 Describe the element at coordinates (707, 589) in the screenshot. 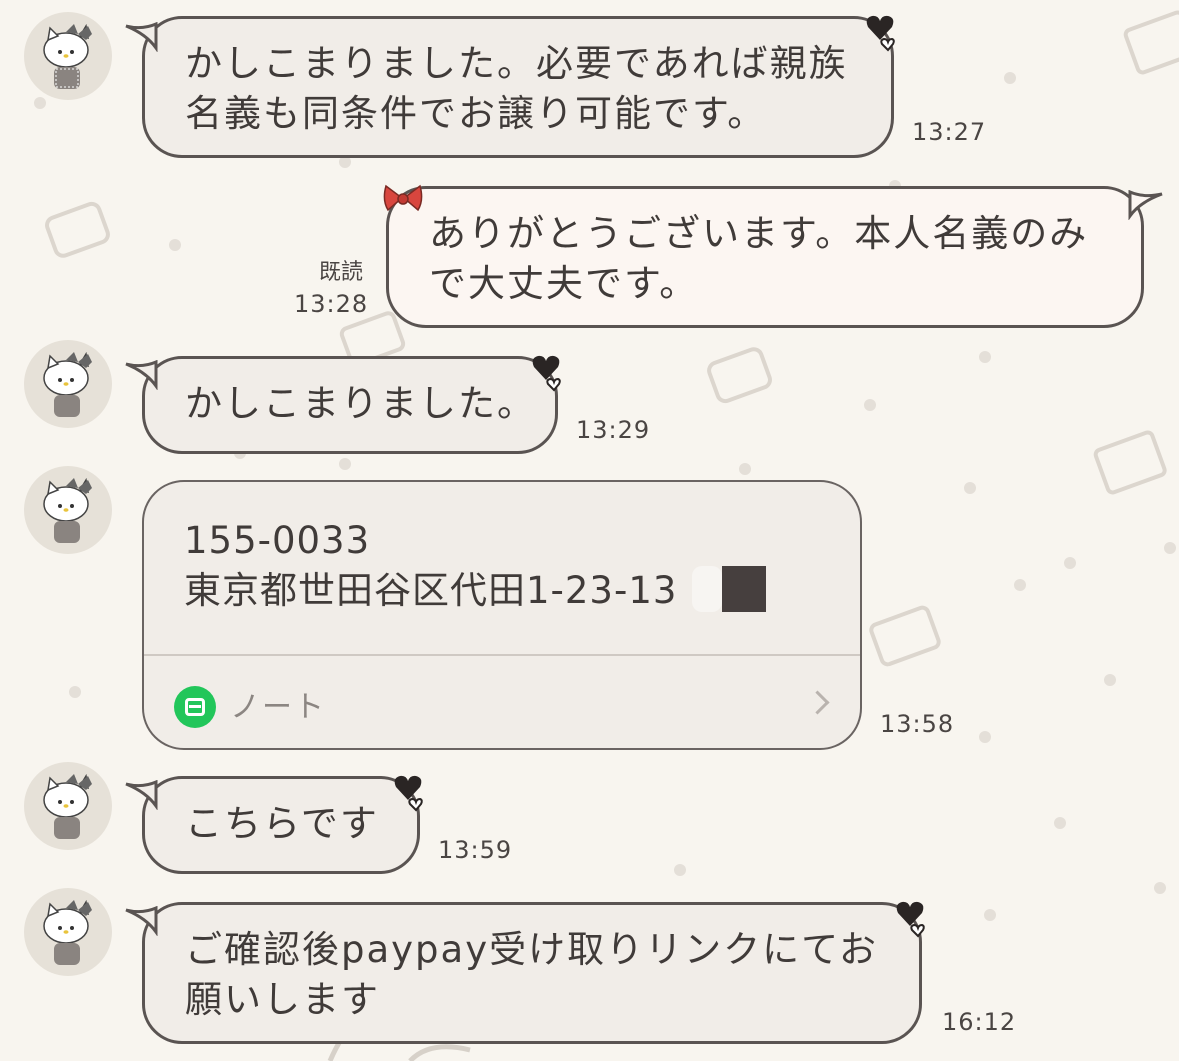

I see `redaction-blur` at that location.